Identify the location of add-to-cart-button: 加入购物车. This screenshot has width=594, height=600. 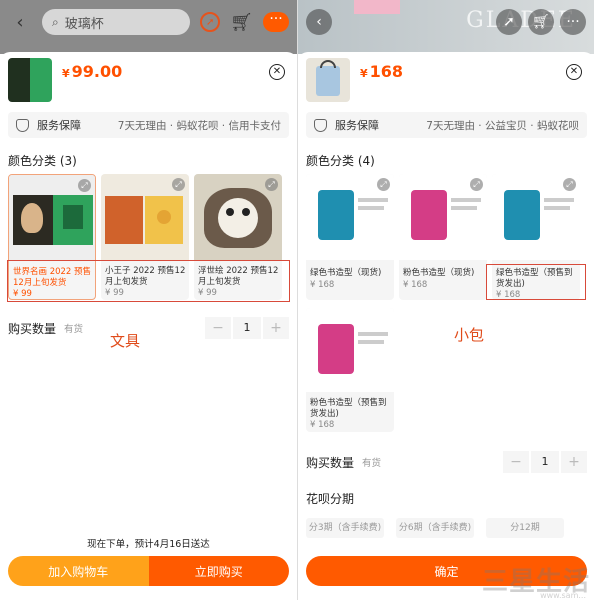
(78, 571).